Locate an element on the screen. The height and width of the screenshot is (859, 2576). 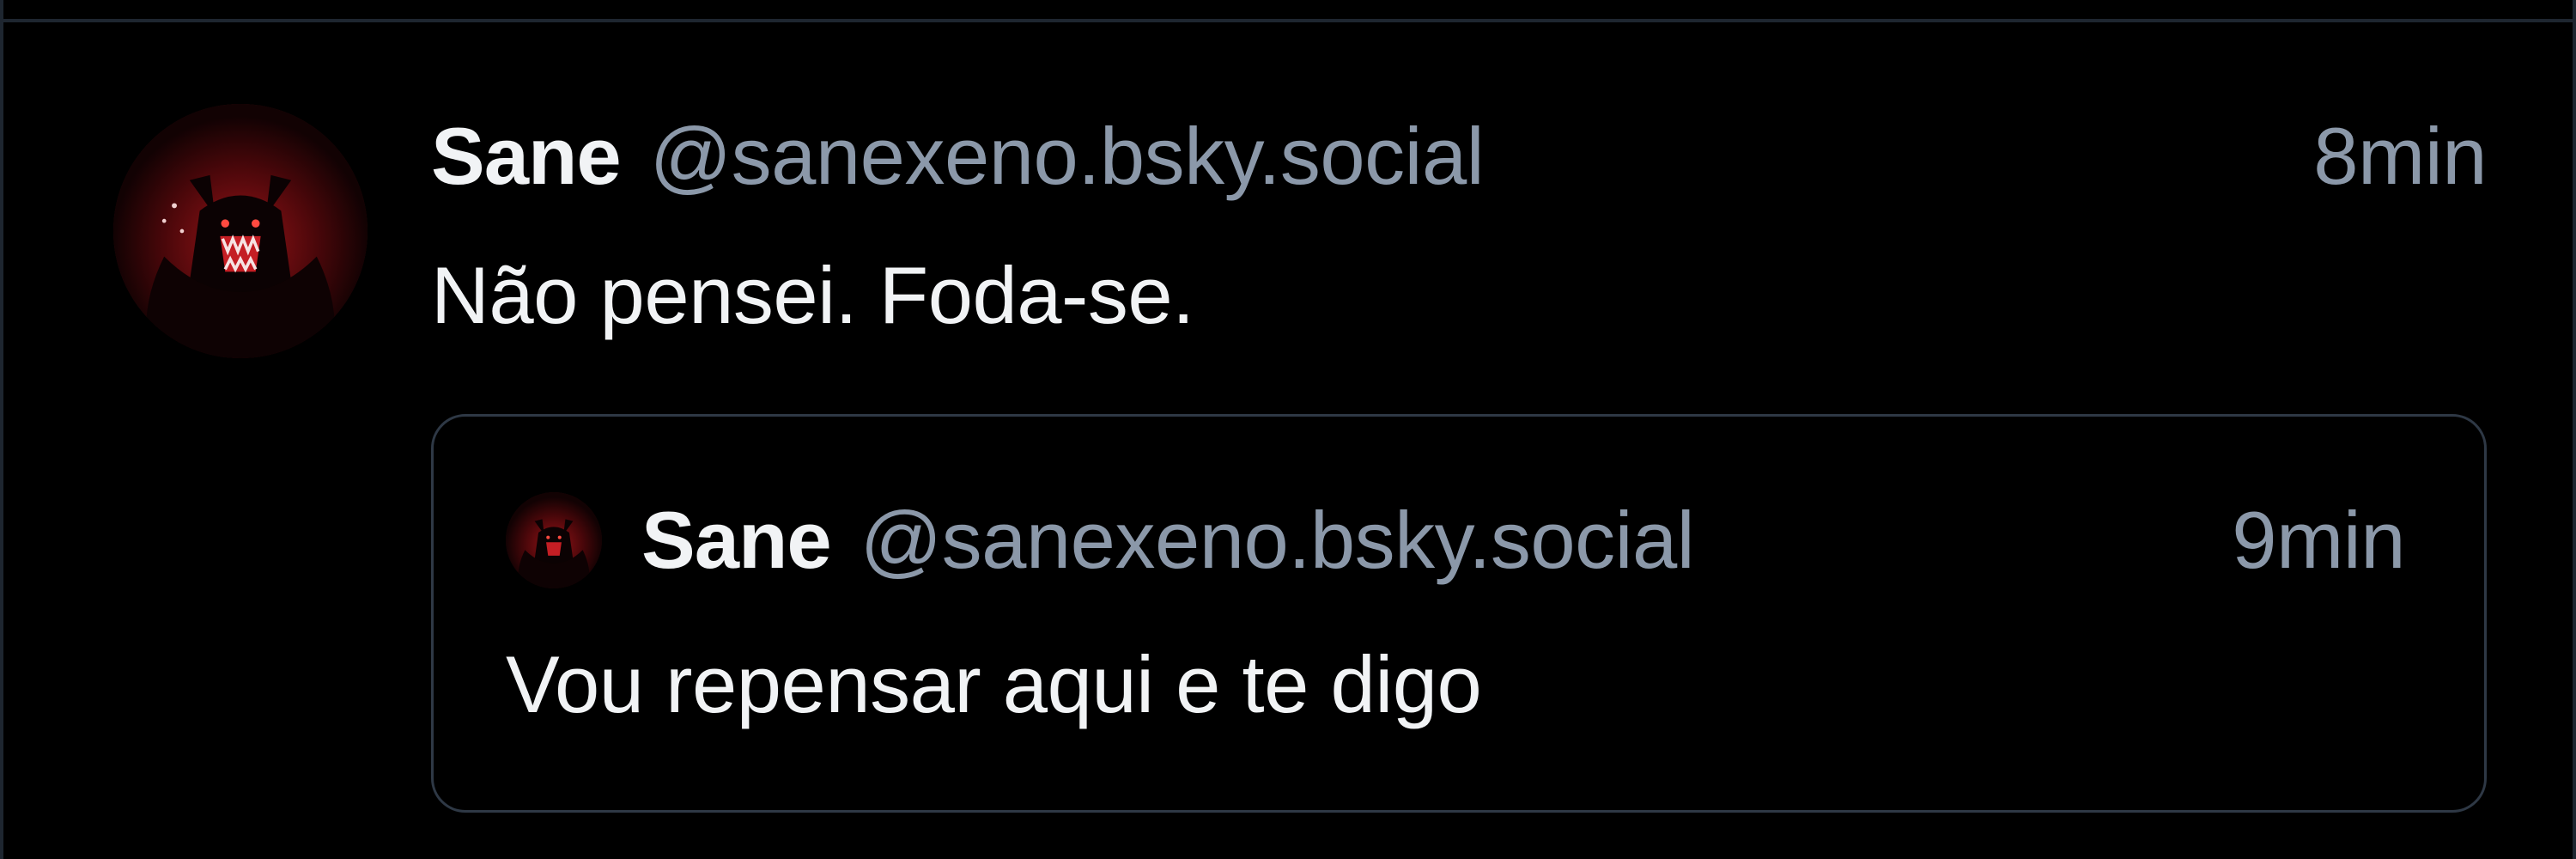
avatar is located at coordinates (240, 231).